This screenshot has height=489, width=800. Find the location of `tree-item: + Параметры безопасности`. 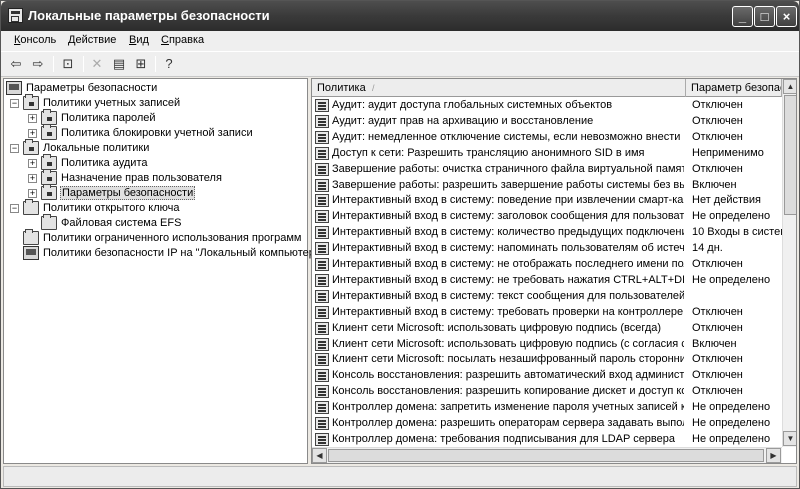

tree-item: + Параметры безопасности is located at coordinates (154, 192).